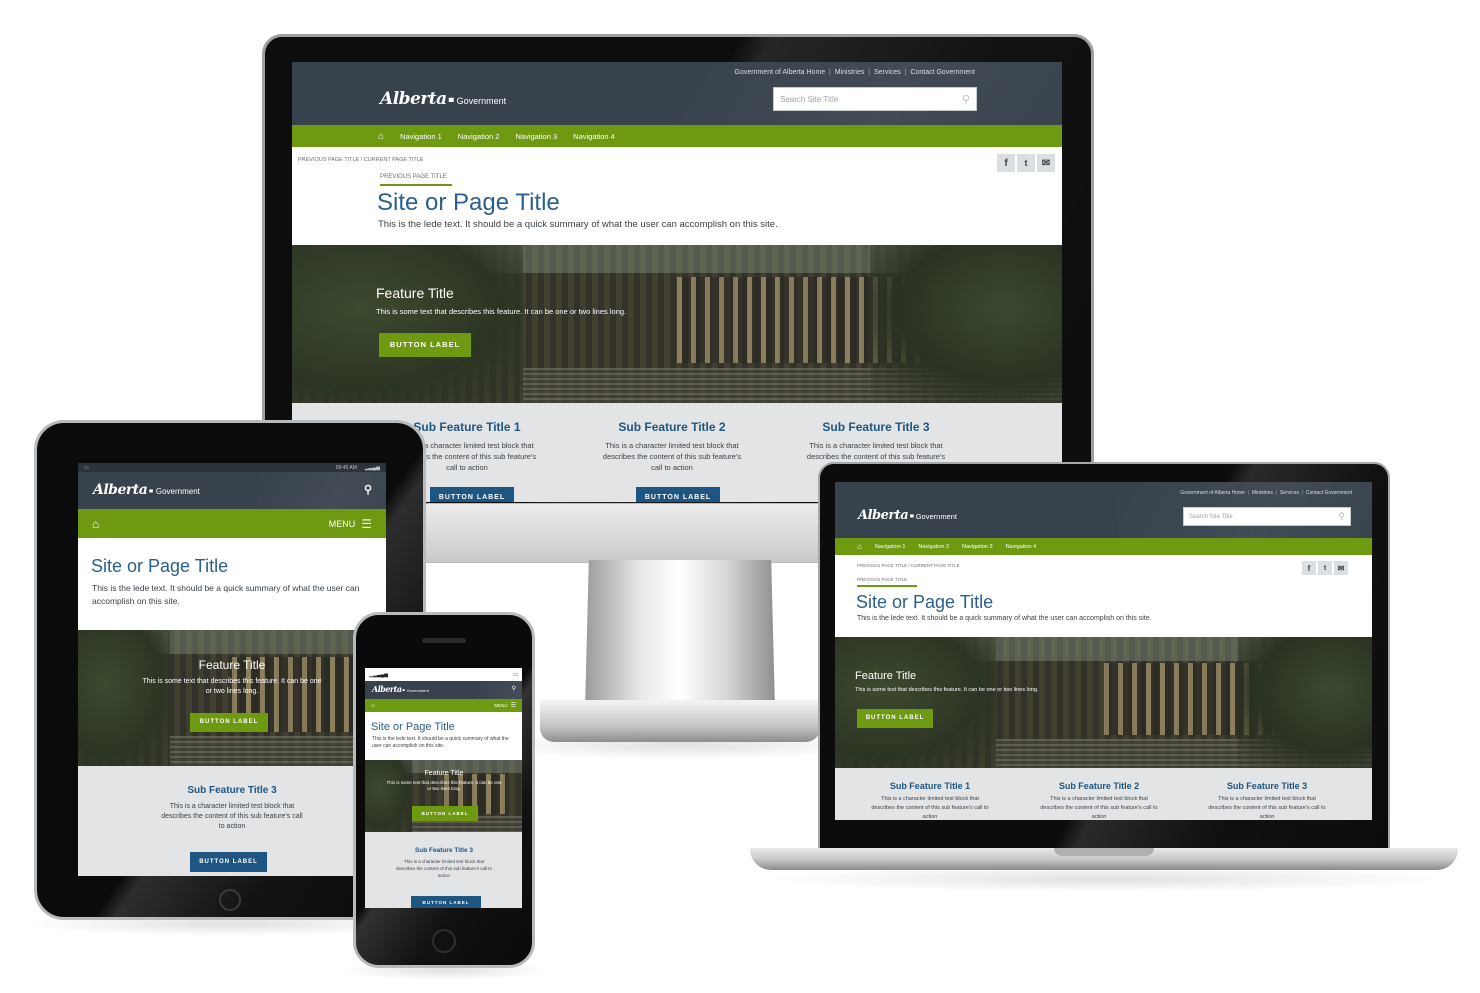 This screenshot has width=1480, height=993. I want to click on sub-feature-1-button: BUTTON LABEL, so click(472, 494).